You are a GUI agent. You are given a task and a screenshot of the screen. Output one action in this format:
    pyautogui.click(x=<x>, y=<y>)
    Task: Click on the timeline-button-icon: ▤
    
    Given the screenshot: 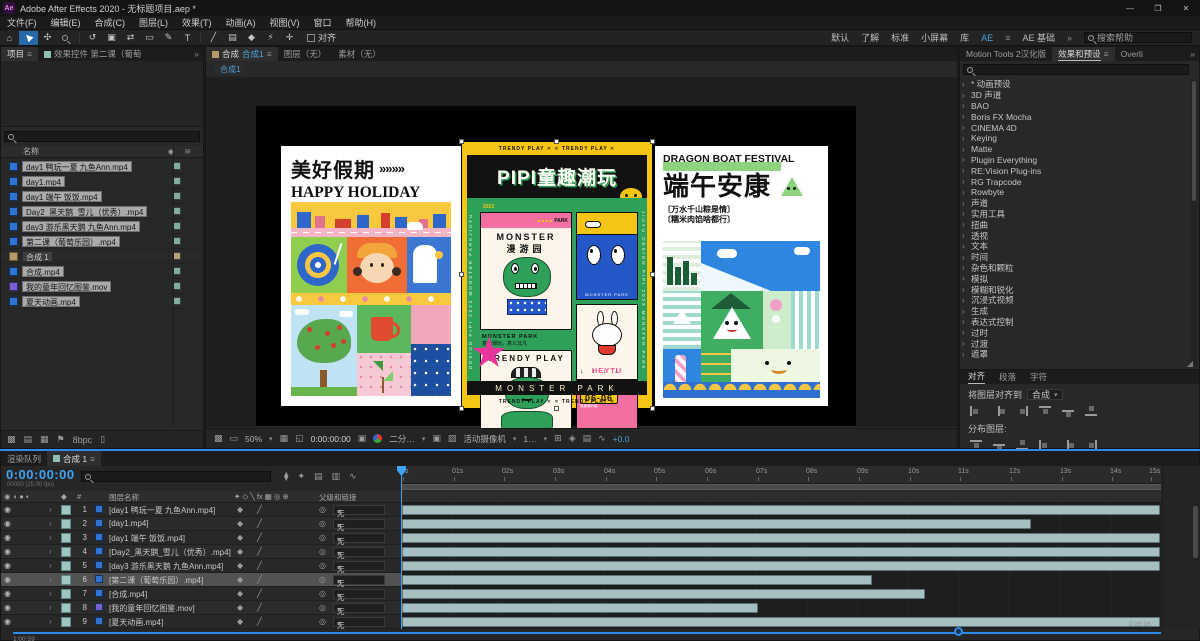 What is the action you would take?
    pyautogui.click(x=587, y=438)
    